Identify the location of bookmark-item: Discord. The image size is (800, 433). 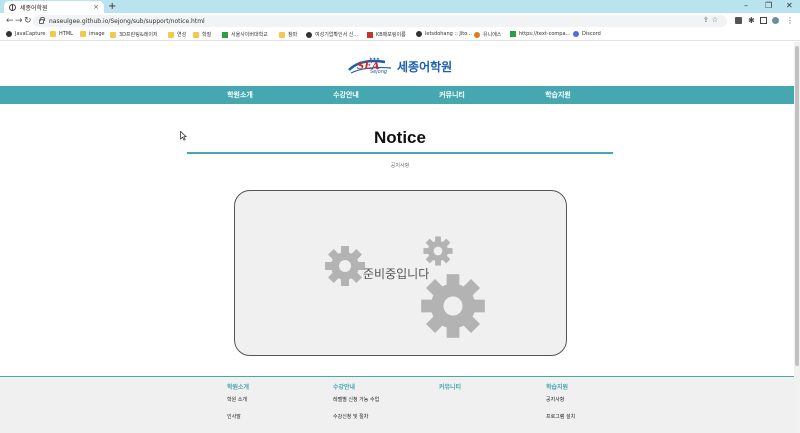
(587, 34).